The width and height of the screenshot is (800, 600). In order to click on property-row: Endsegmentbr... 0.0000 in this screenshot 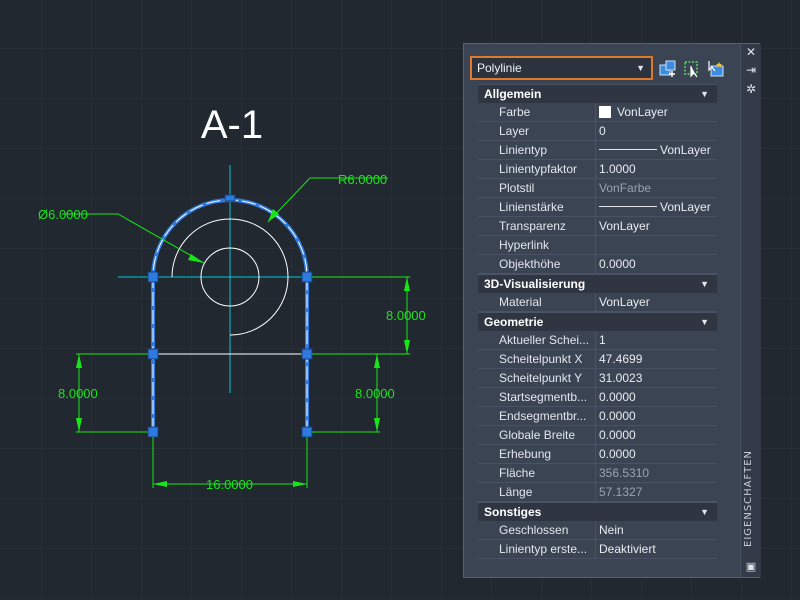, I will do `click(597, 416)`.